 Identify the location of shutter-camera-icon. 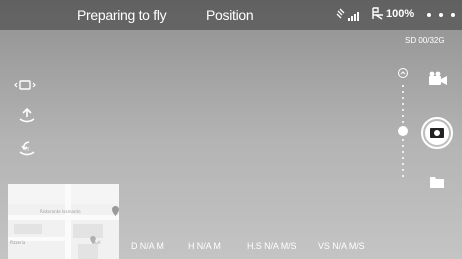
(437, 133).